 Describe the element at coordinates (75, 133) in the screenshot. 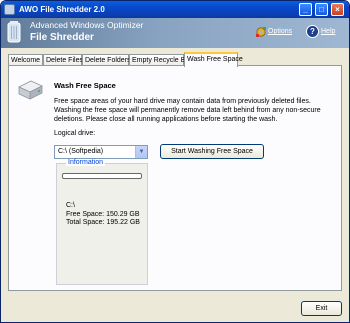

I see `logical-drive-label: Logical drive:` at that location.